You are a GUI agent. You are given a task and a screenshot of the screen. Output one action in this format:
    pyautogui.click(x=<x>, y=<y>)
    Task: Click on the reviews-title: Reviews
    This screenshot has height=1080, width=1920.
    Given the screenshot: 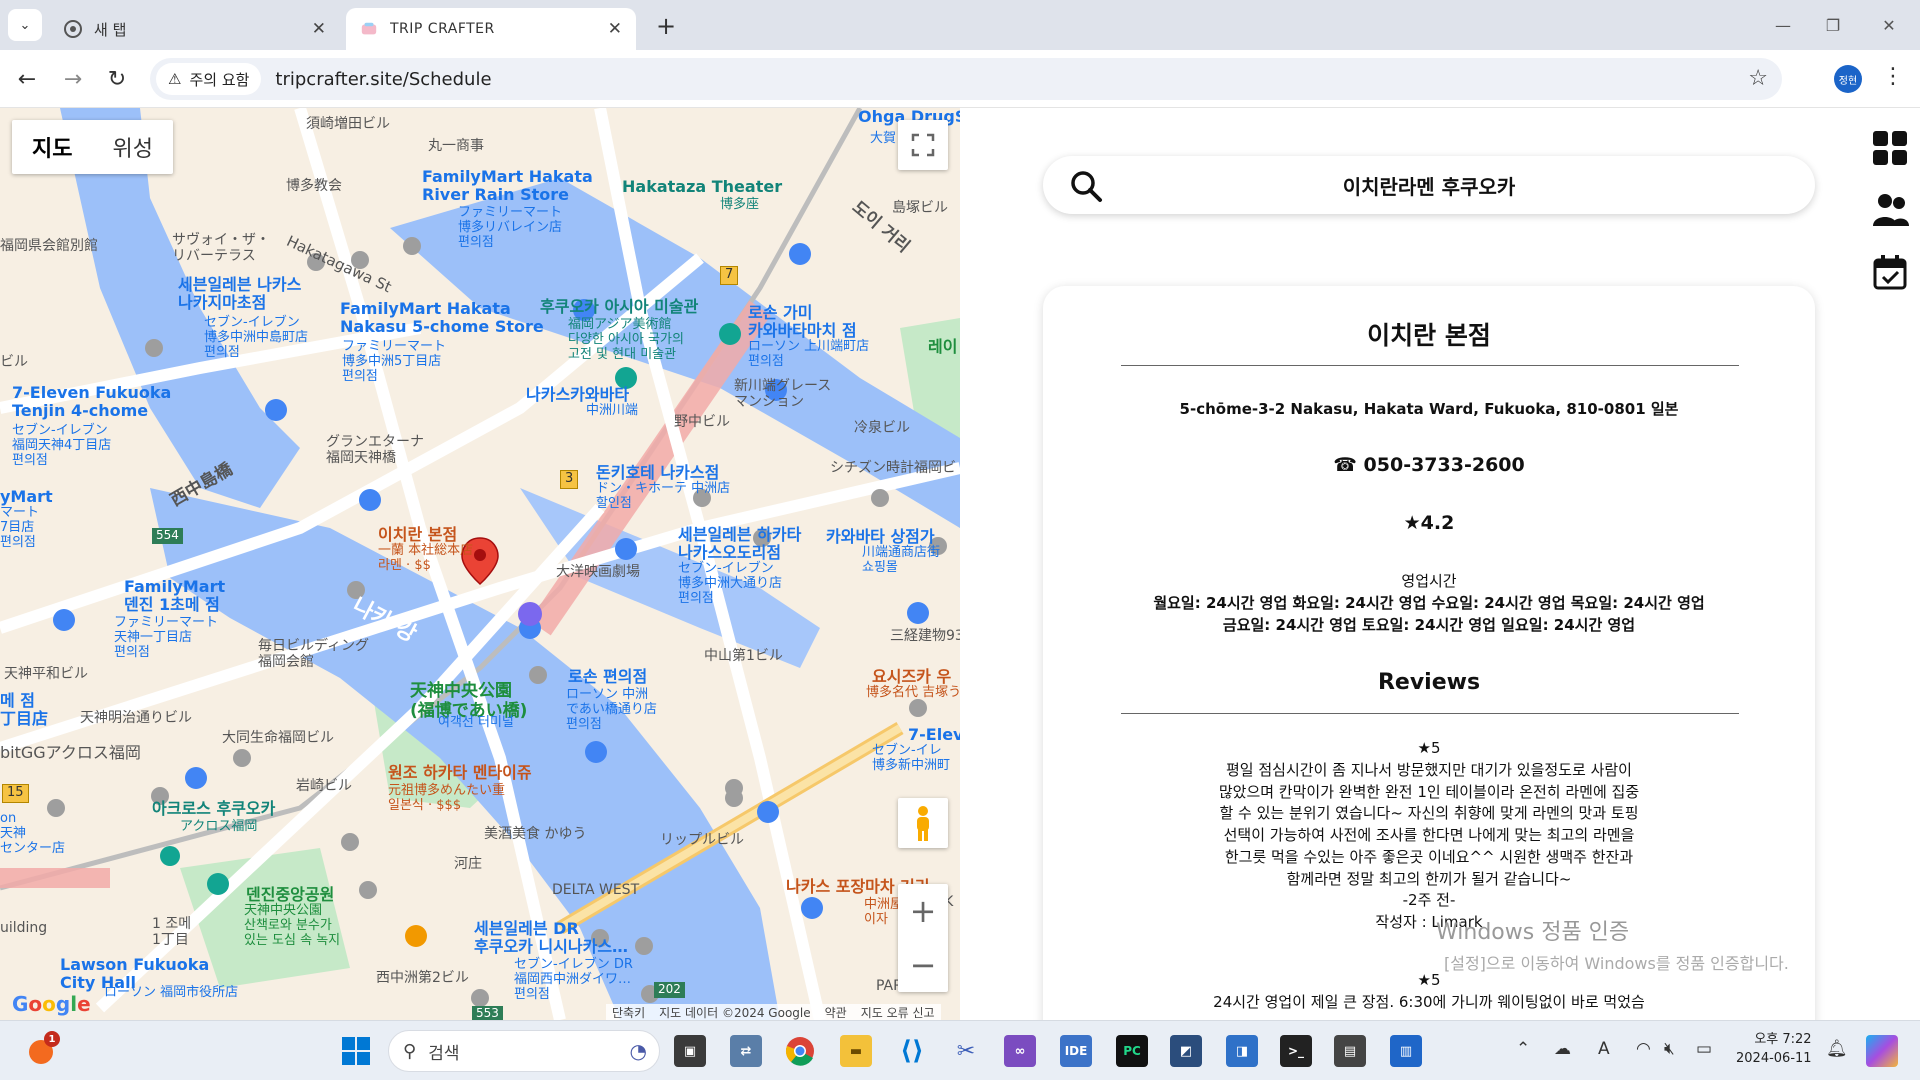 What is the action you would take?
    pyautogui.click(x=1429, y=682)
    